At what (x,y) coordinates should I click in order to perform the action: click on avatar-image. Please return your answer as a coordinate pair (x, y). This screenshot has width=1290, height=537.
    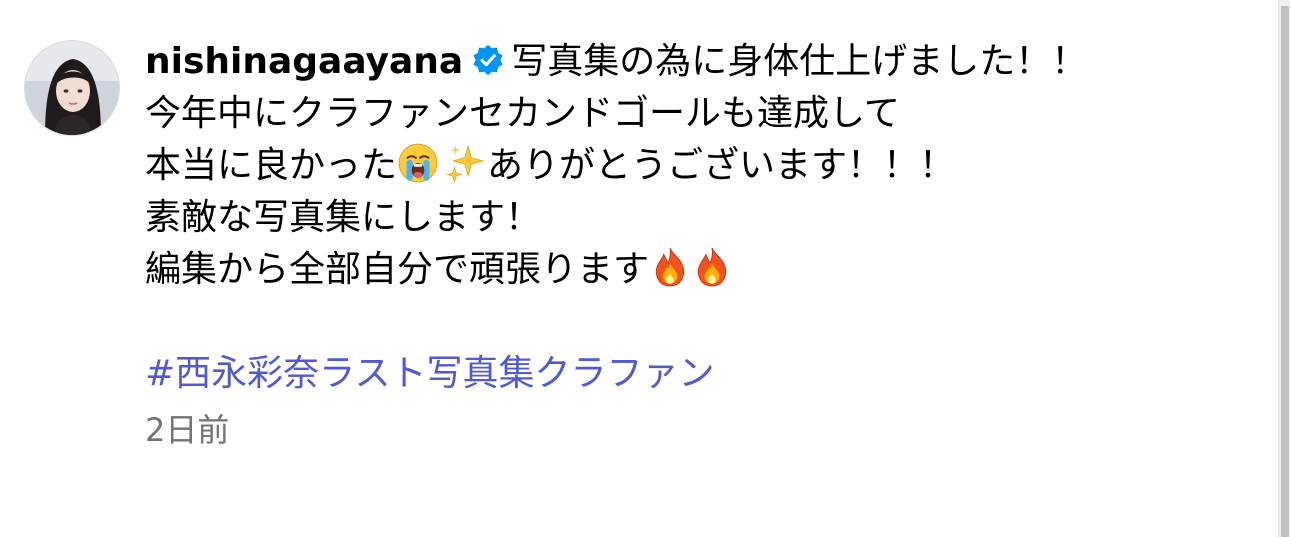
    Looking at the image, I should click on (72, 88).